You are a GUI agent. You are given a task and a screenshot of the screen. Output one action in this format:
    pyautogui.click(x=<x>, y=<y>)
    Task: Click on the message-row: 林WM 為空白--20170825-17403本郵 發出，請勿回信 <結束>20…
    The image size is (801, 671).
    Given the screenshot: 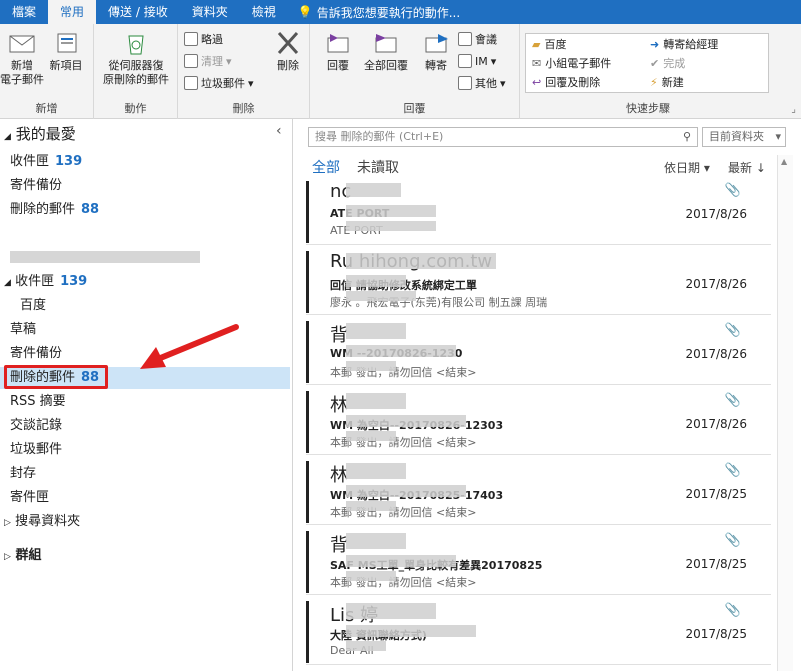 What is the action you would take?
    pyautogui.click(x=538, y=492)
    